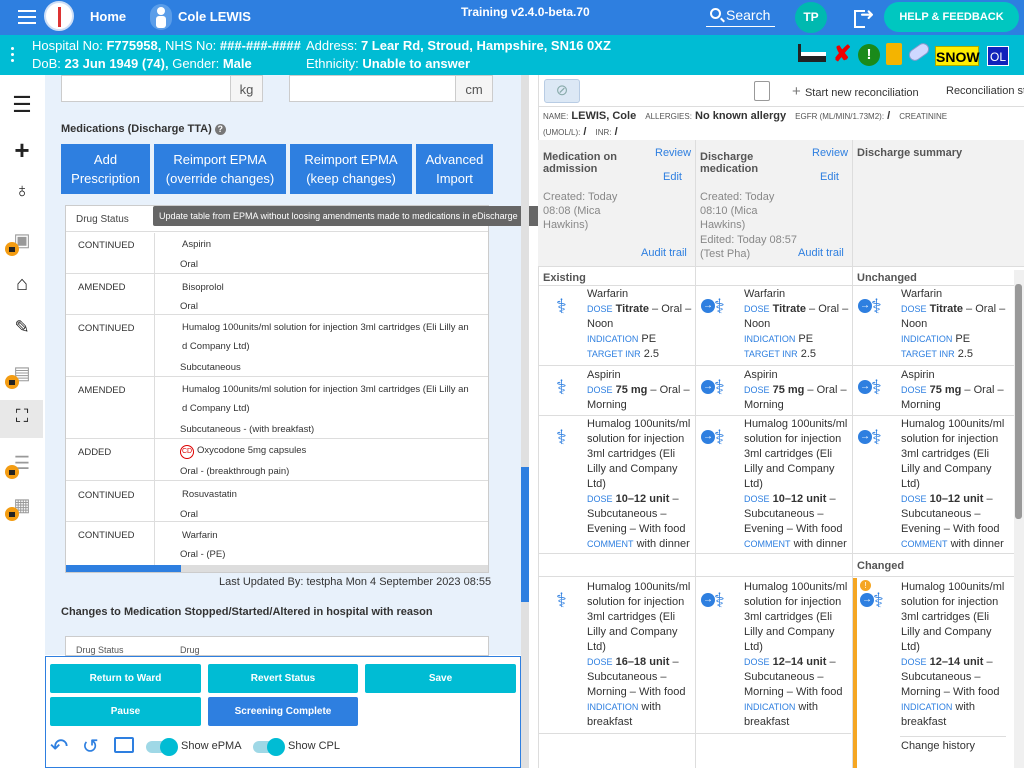 This screenshot has height=768, width=1024. What do you see at coordinates (277, 646) in the screenshot?
I see `changes-table-header: Drug Status Drug` at bounding box center [277, 646].